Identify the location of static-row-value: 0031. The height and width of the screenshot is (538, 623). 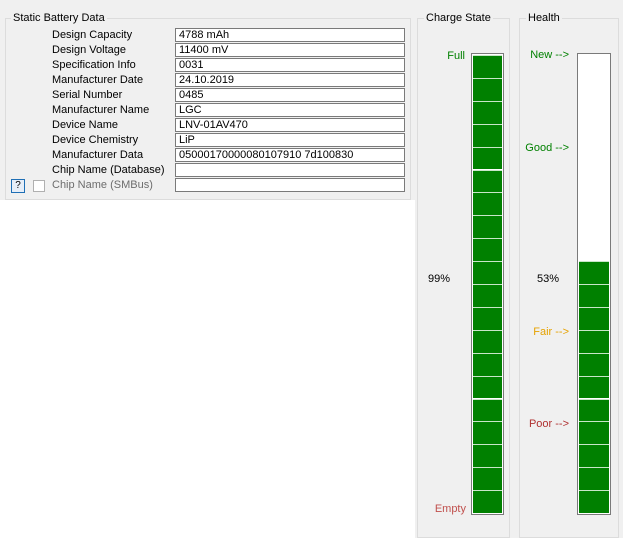
(290, 65).